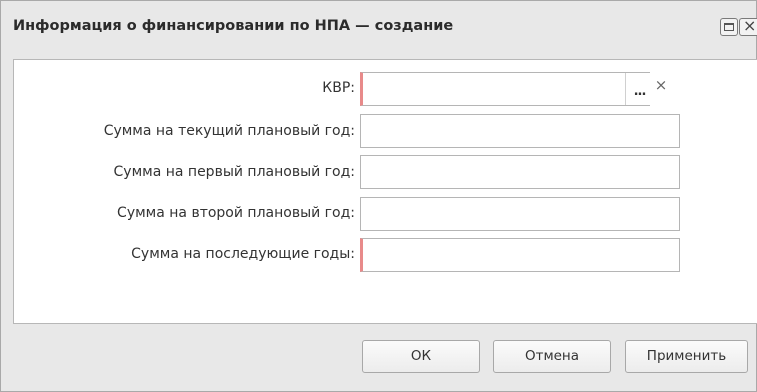  I want to click on sum-current-label: Сумма на текущий плановый год:, so click(229, 131).